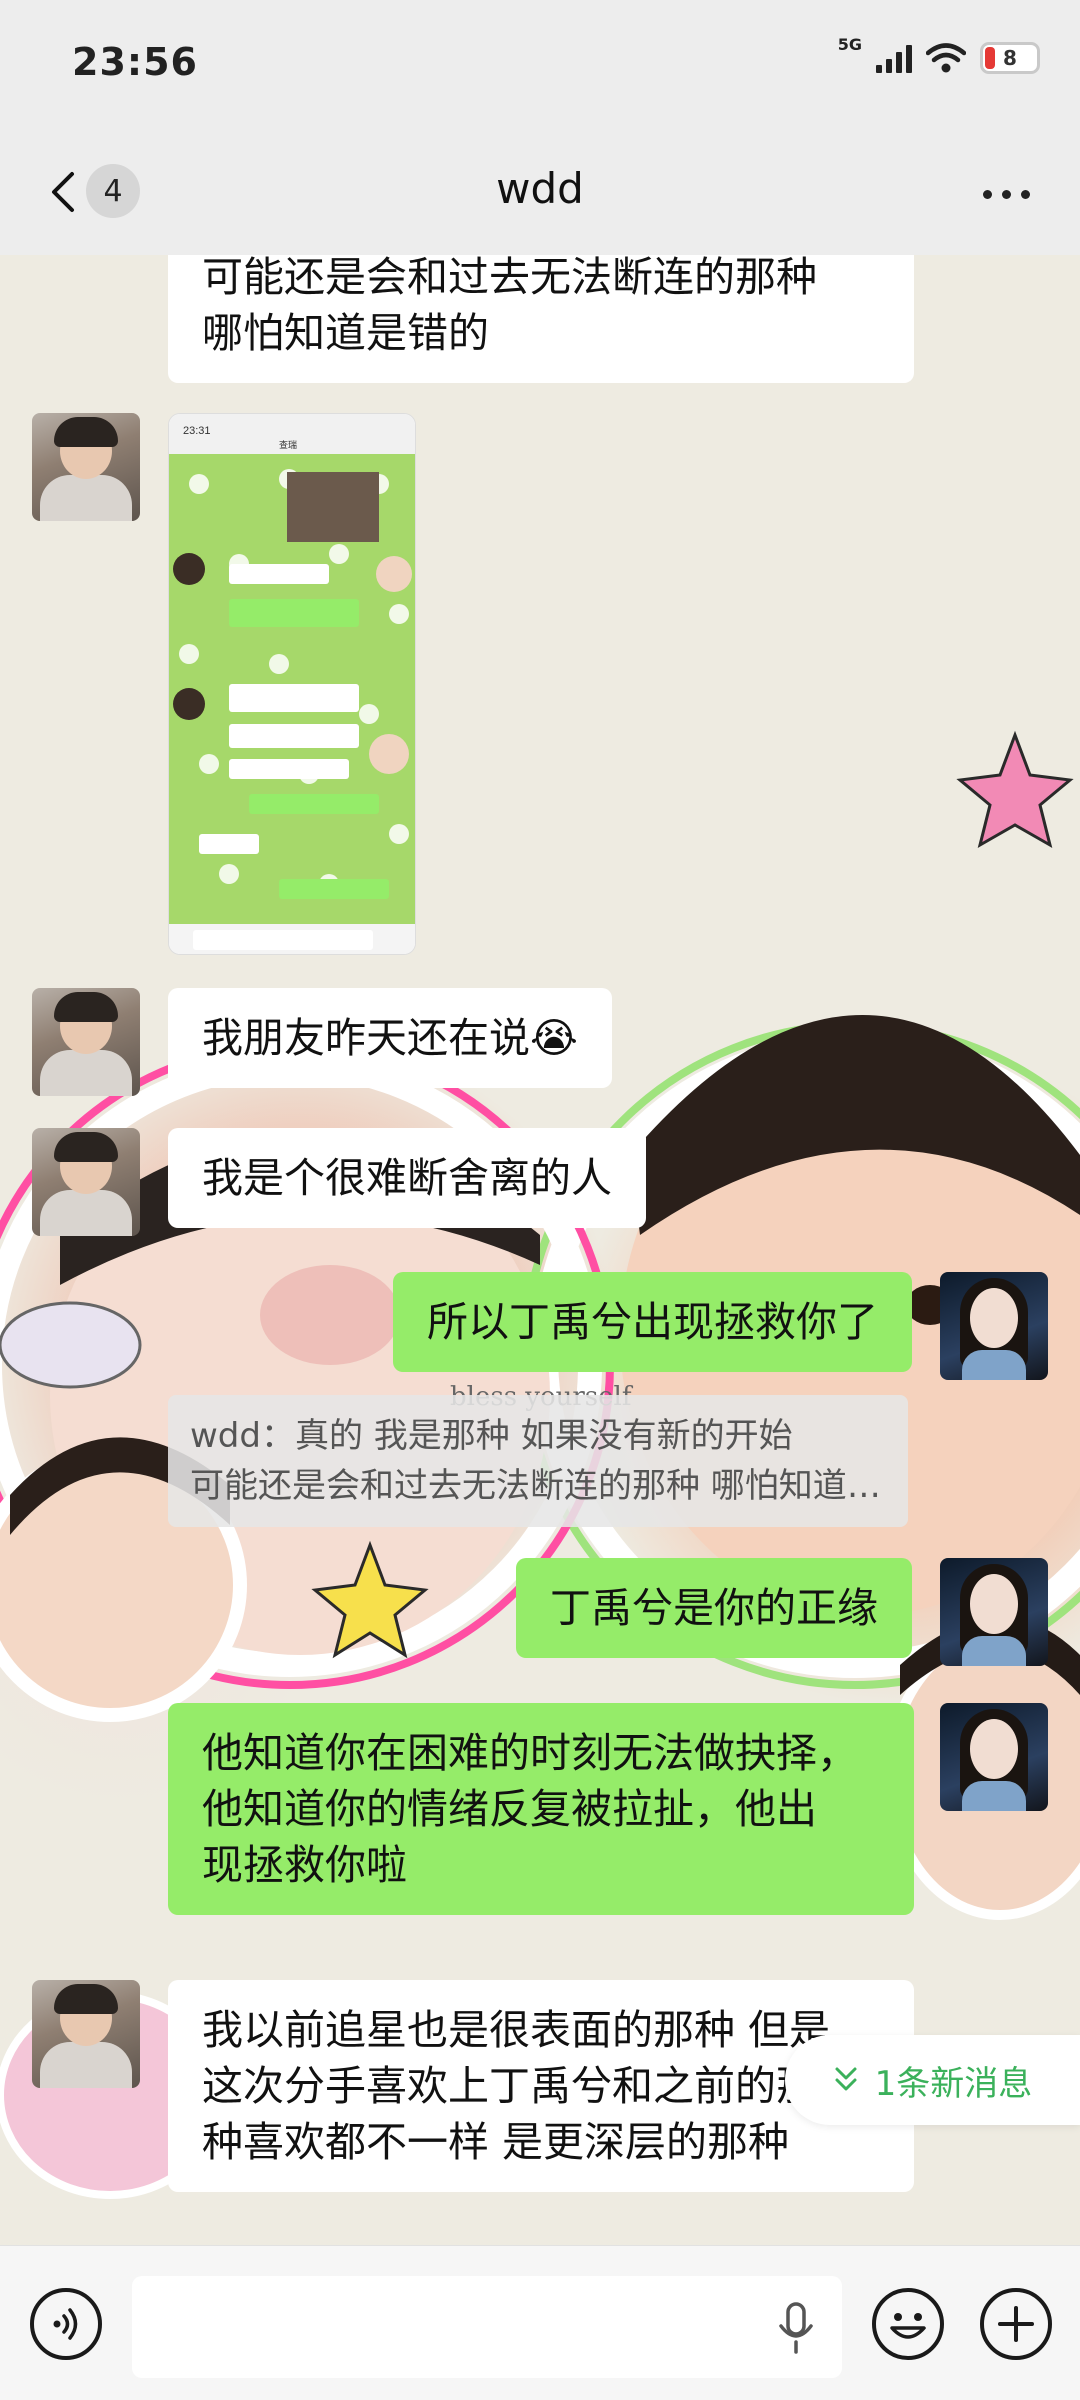  I want to click on battery-icon: 8, so click(1010, 58).